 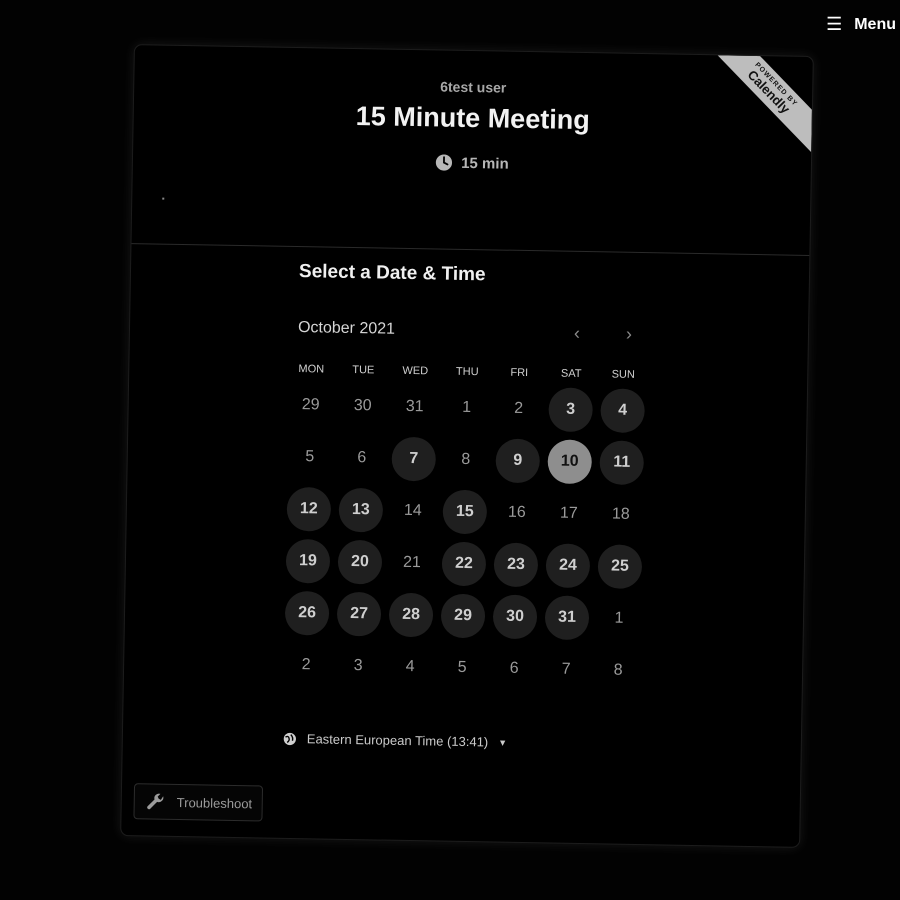 I want to click on calendar-day: 4, so click(x=410, y=666).